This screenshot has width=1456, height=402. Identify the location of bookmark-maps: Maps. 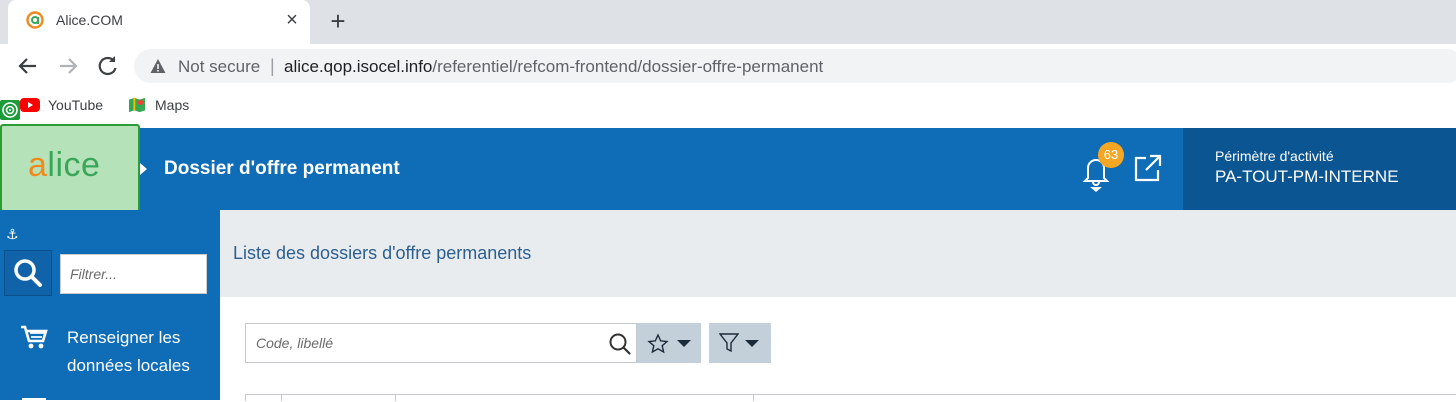
(162, 106).